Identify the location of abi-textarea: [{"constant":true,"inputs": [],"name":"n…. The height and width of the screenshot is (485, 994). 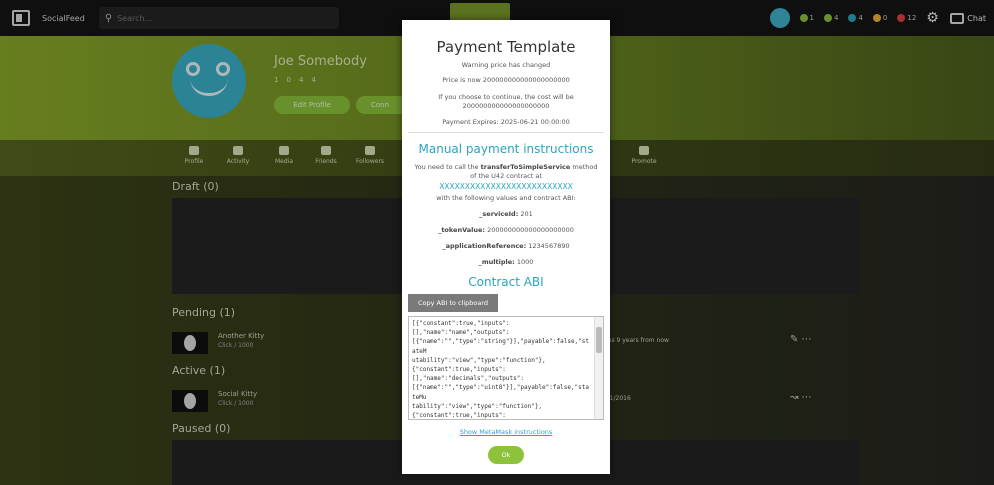
(506, 368).